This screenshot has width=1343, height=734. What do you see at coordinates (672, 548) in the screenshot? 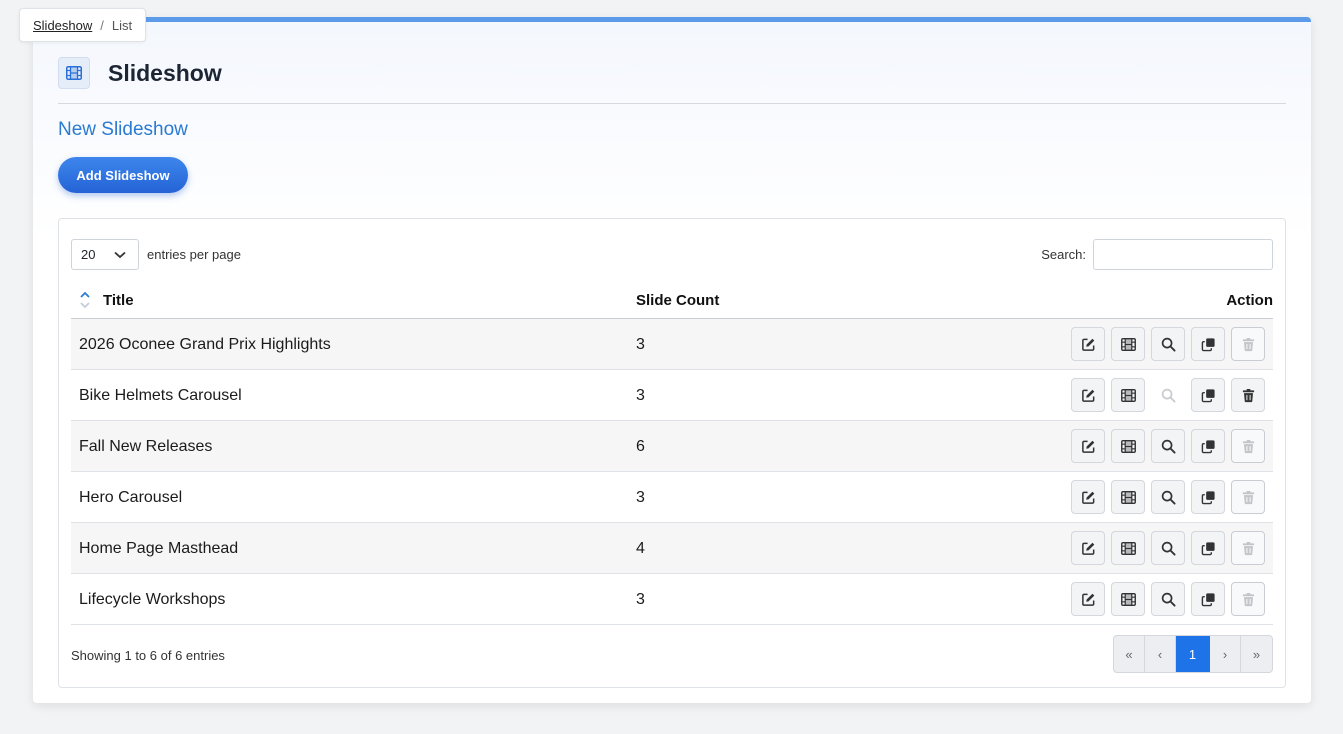
I see `table-row: Home Page Masthead 4` at bounding box center [672, 548].